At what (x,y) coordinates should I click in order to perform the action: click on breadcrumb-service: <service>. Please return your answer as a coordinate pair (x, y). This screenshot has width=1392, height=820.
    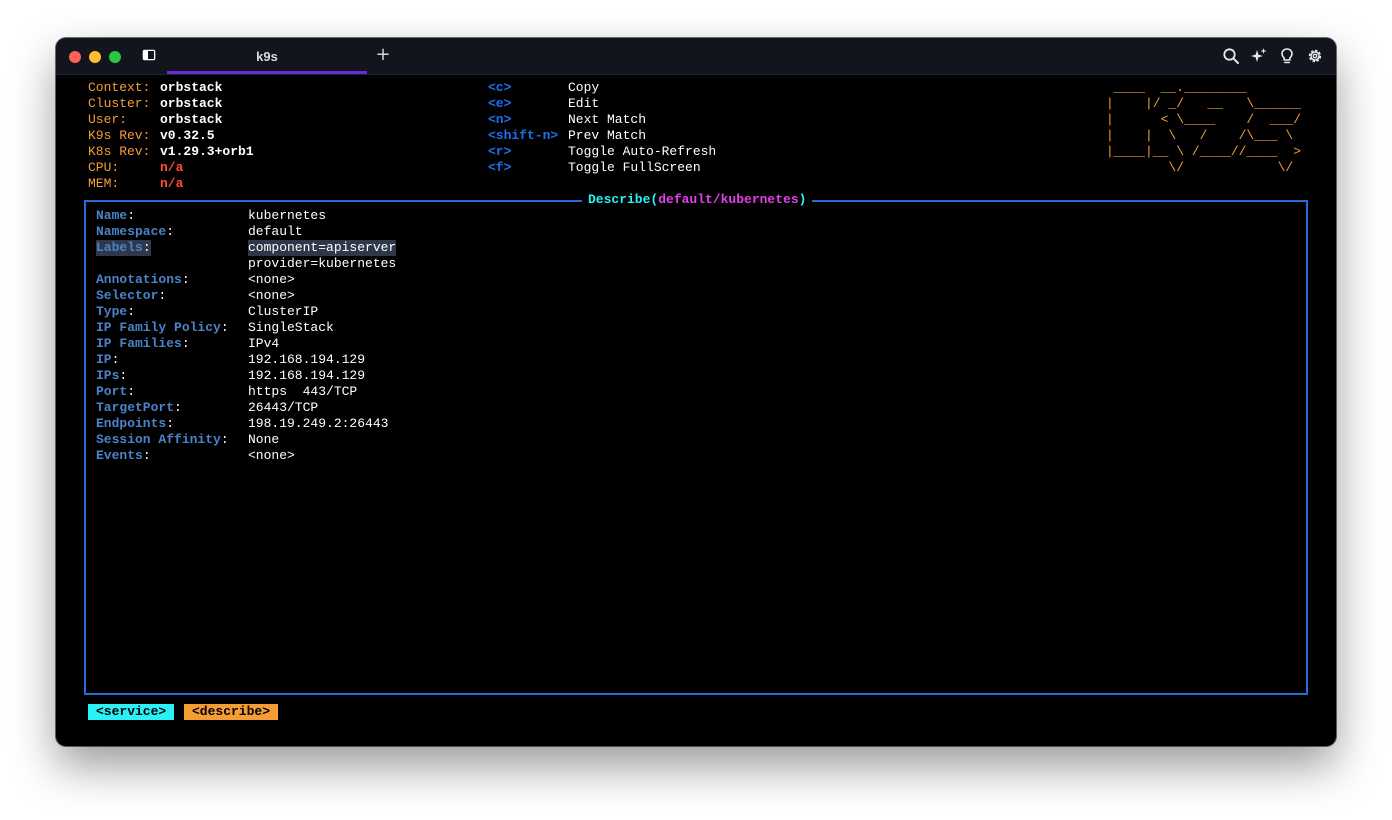
    Looking at the image, I should click on (131, 712).